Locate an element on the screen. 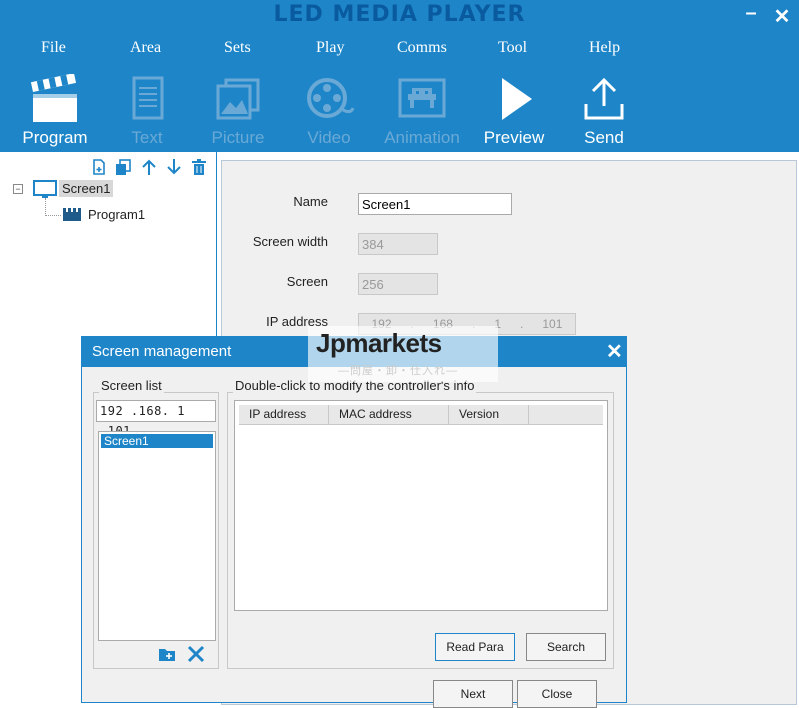 This screenshot has width=799, height=708. screen-ip-input: 192 .168. 1 .101 is located at coordinates (156, 419).